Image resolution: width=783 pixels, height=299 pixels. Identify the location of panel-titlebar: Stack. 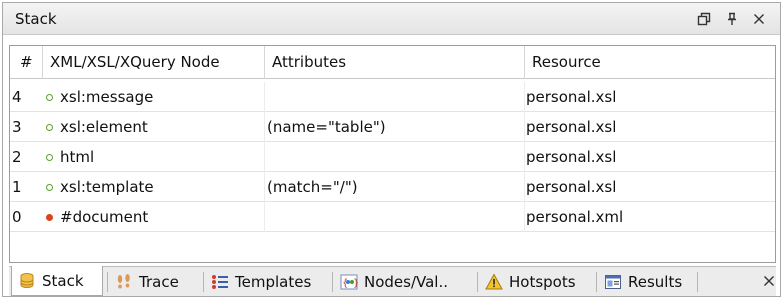
(391, 19).